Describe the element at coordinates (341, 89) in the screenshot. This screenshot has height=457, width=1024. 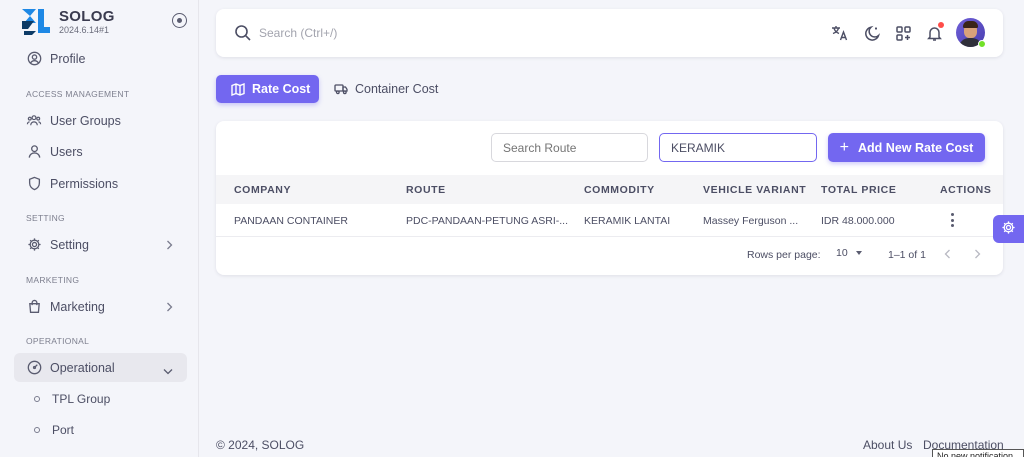
I see `truck-icon` at that location.